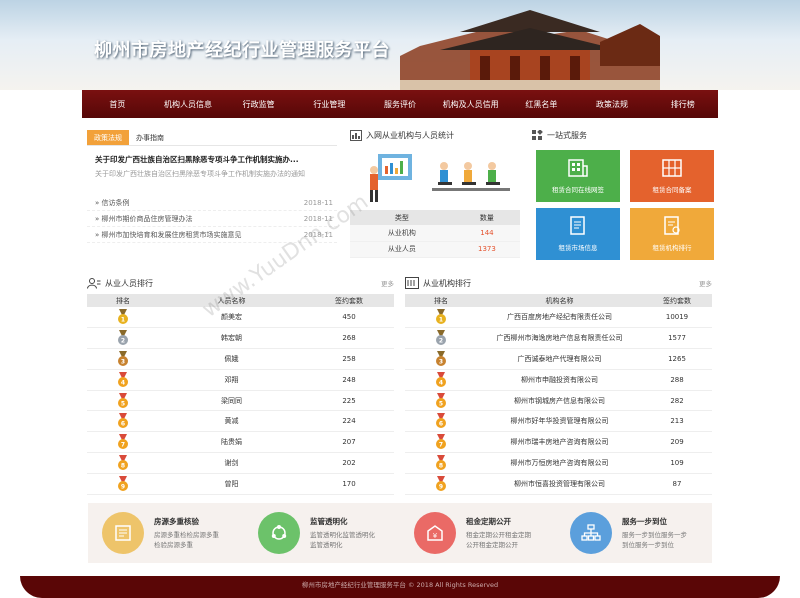 The image size is (800, 598). I want to click on table-row: 3 佩娥 258, so click(240, 359).